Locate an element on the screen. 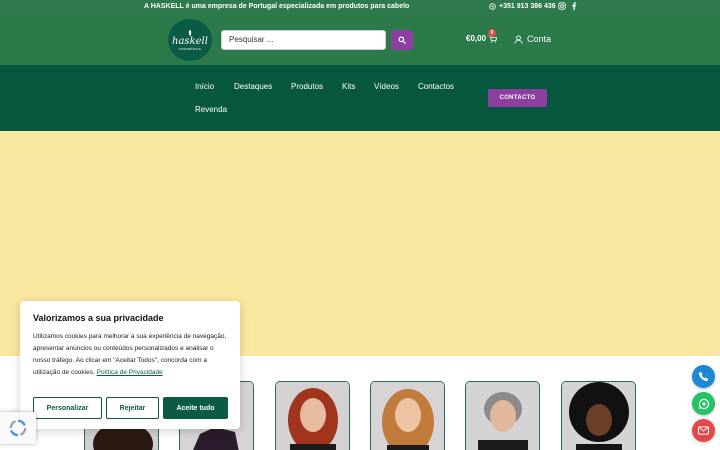  phone-link: +351 913 386 436 is located at coordinates (522, 6).